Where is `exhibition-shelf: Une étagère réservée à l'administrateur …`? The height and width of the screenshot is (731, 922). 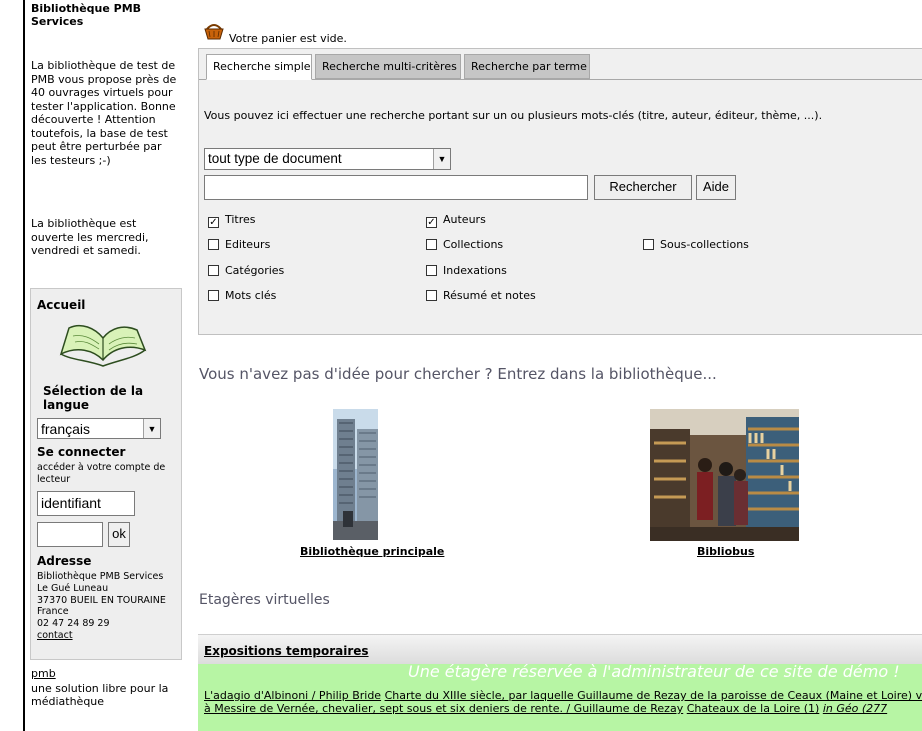
exhibition-shelf: Une étagère réservée à l'administrateur … is located at coordinates (560, 697).